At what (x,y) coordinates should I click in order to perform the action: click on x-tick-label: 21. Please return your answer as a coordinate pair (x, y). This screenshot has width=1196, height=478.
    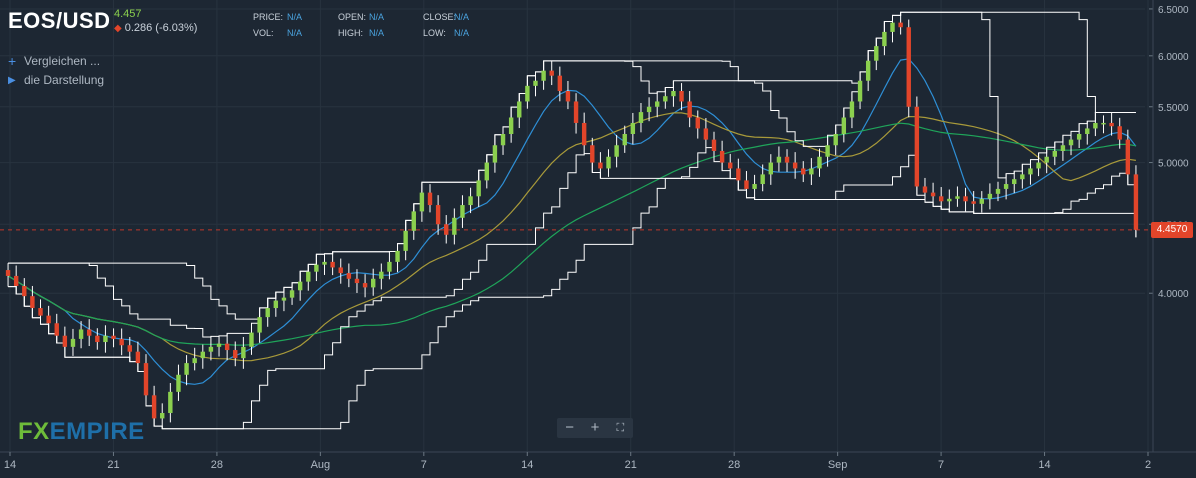
    Looking at the image, I should click on (113, 465).